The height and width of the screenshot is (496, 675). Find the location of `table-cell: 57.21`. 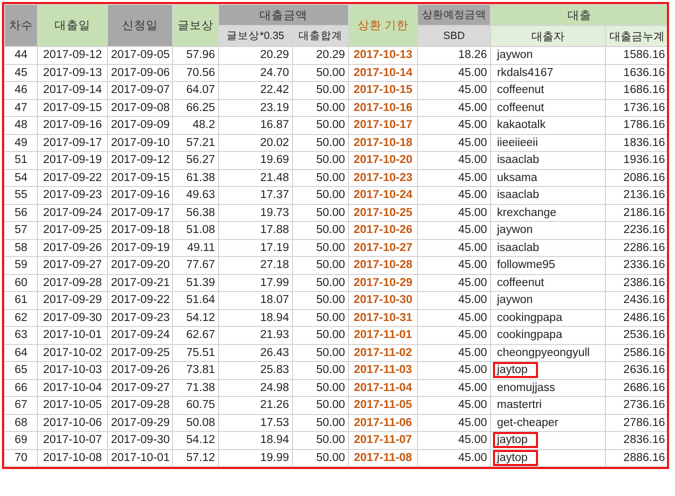

table-cell: 57.21 is located at coordinates (195, 143).